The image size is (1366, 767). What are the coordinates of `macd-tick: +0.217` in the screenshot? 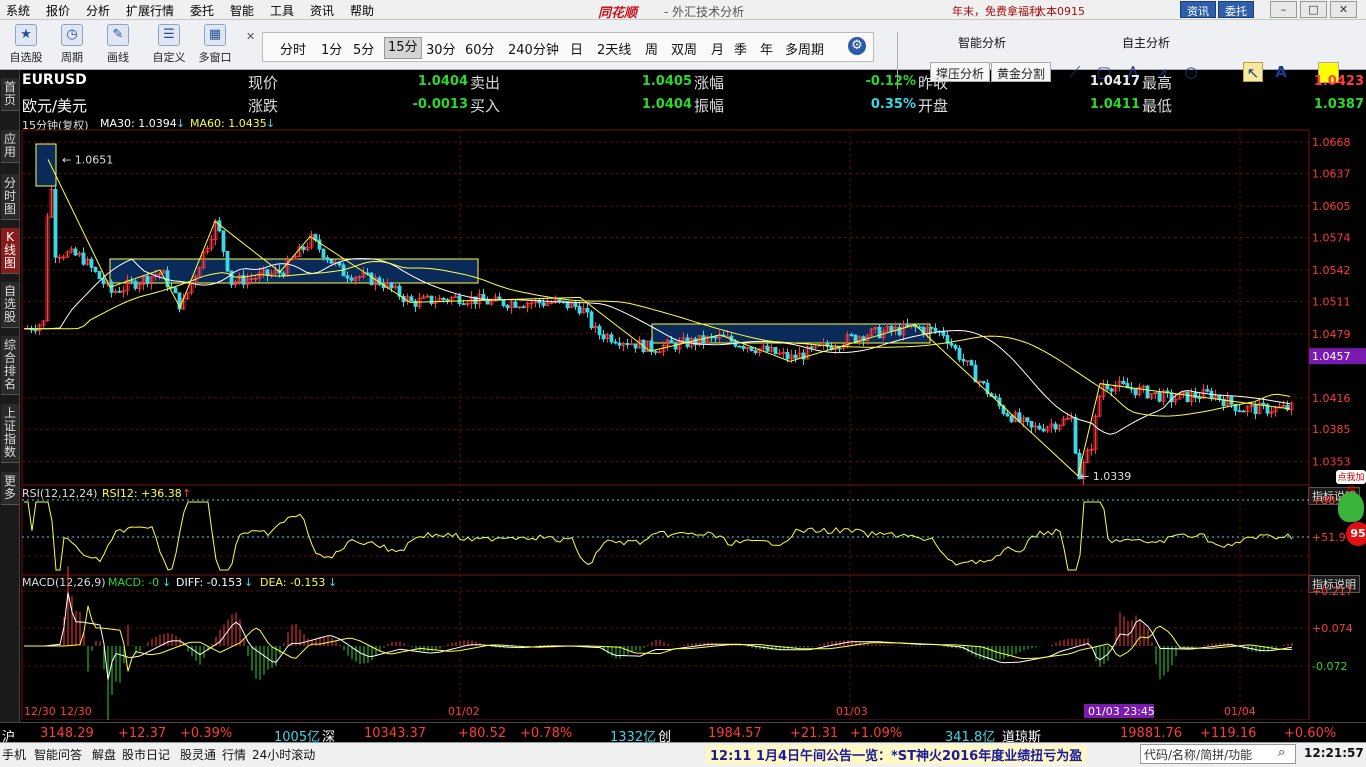 It's located at (1332, 591).